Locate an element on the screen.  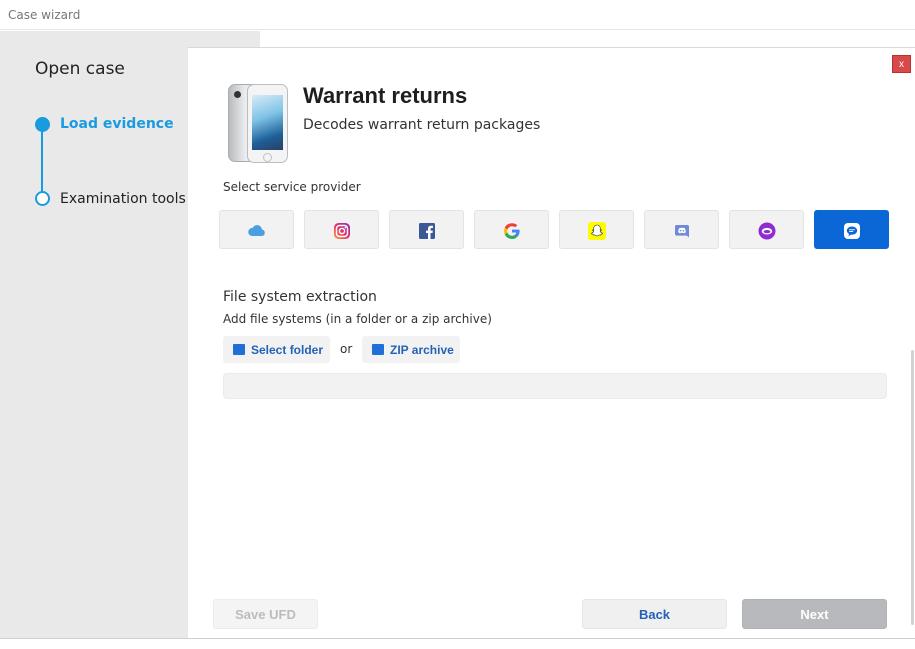
or-separator: or is located at coordinates (346, 349).